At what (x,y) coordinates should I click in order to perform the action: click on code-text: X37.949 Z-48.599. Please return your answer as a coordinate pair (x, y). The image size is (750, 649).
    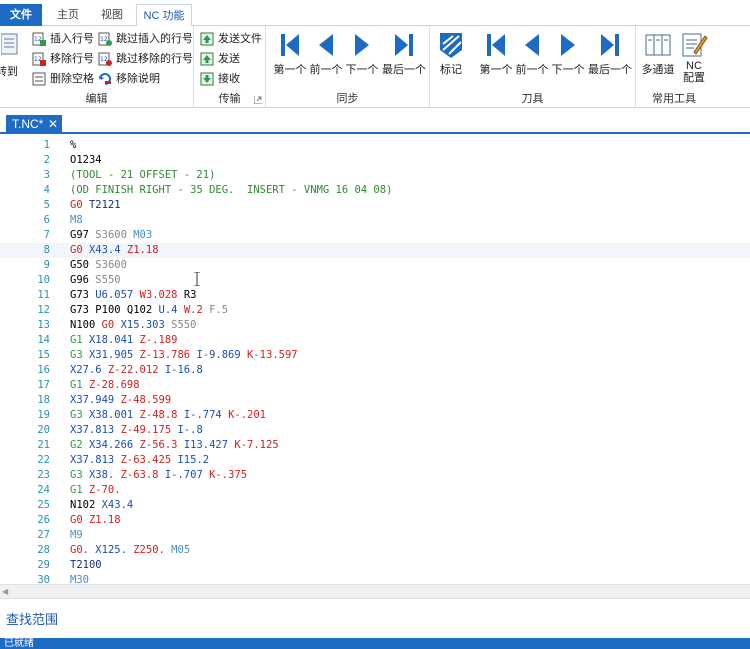
    Looking at the image, I should click on (120, 400).